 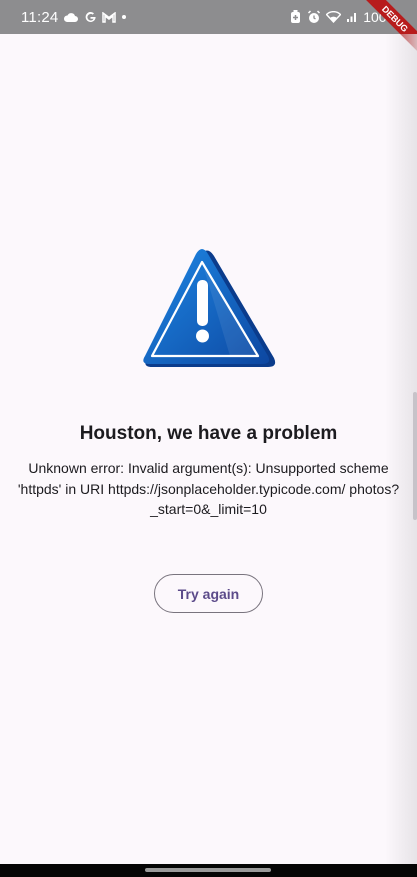 What do you see at coordinates (314, 17) in the screenshot?
I see `alarm-icon` at bounding box center [314, 17].